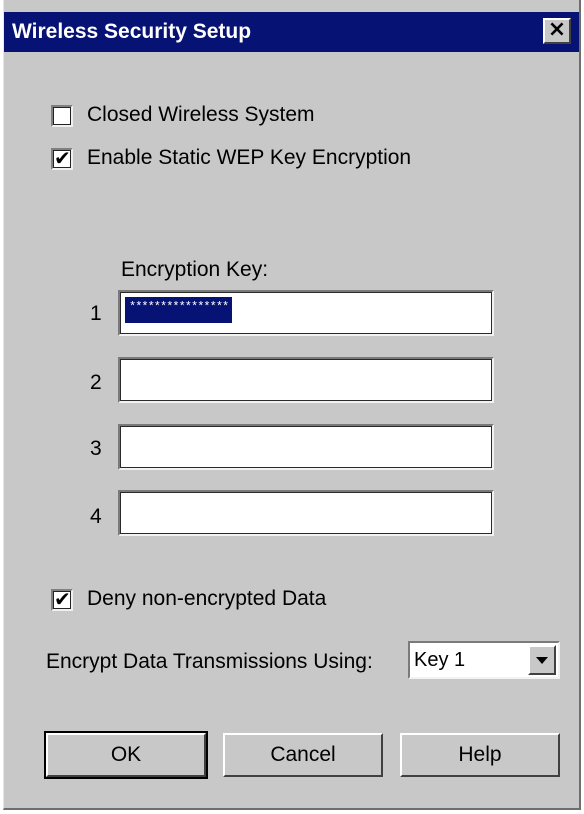 The image size is (584, 814). Describe the element at coordinates (126, 755) in the screenshot. I see `ok-button: OK` at that location.